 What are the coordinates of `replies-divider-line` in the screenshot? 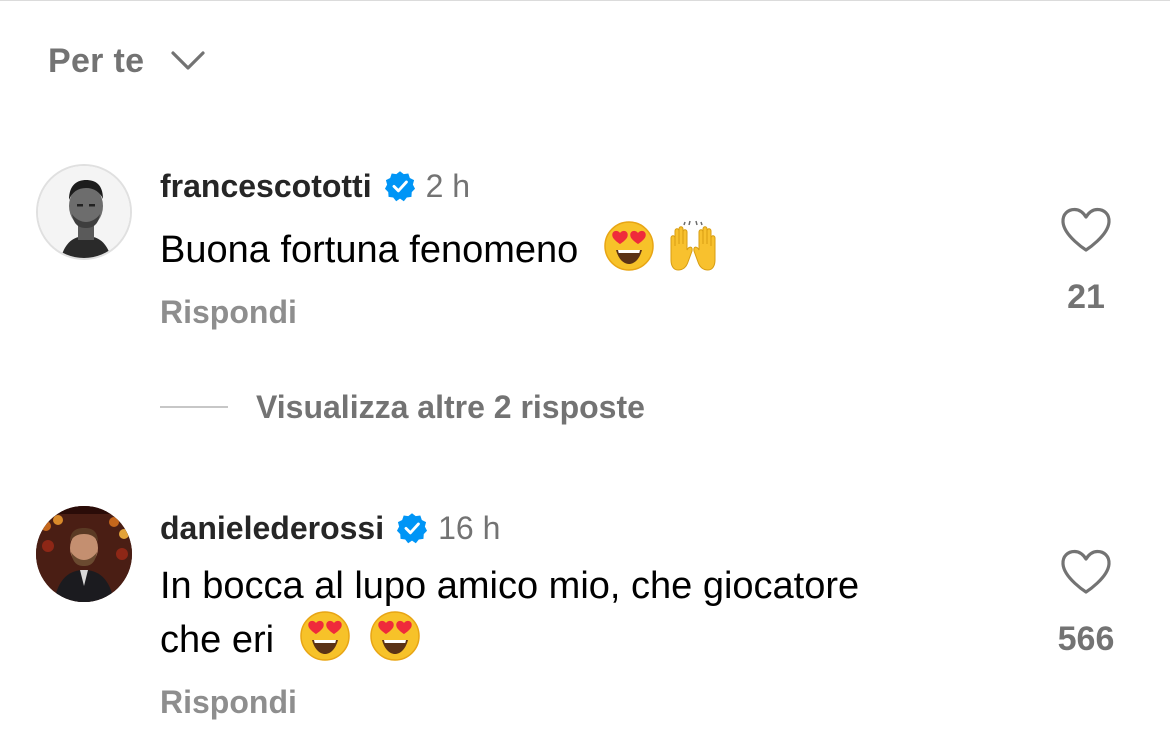 It's located at (194, 407).